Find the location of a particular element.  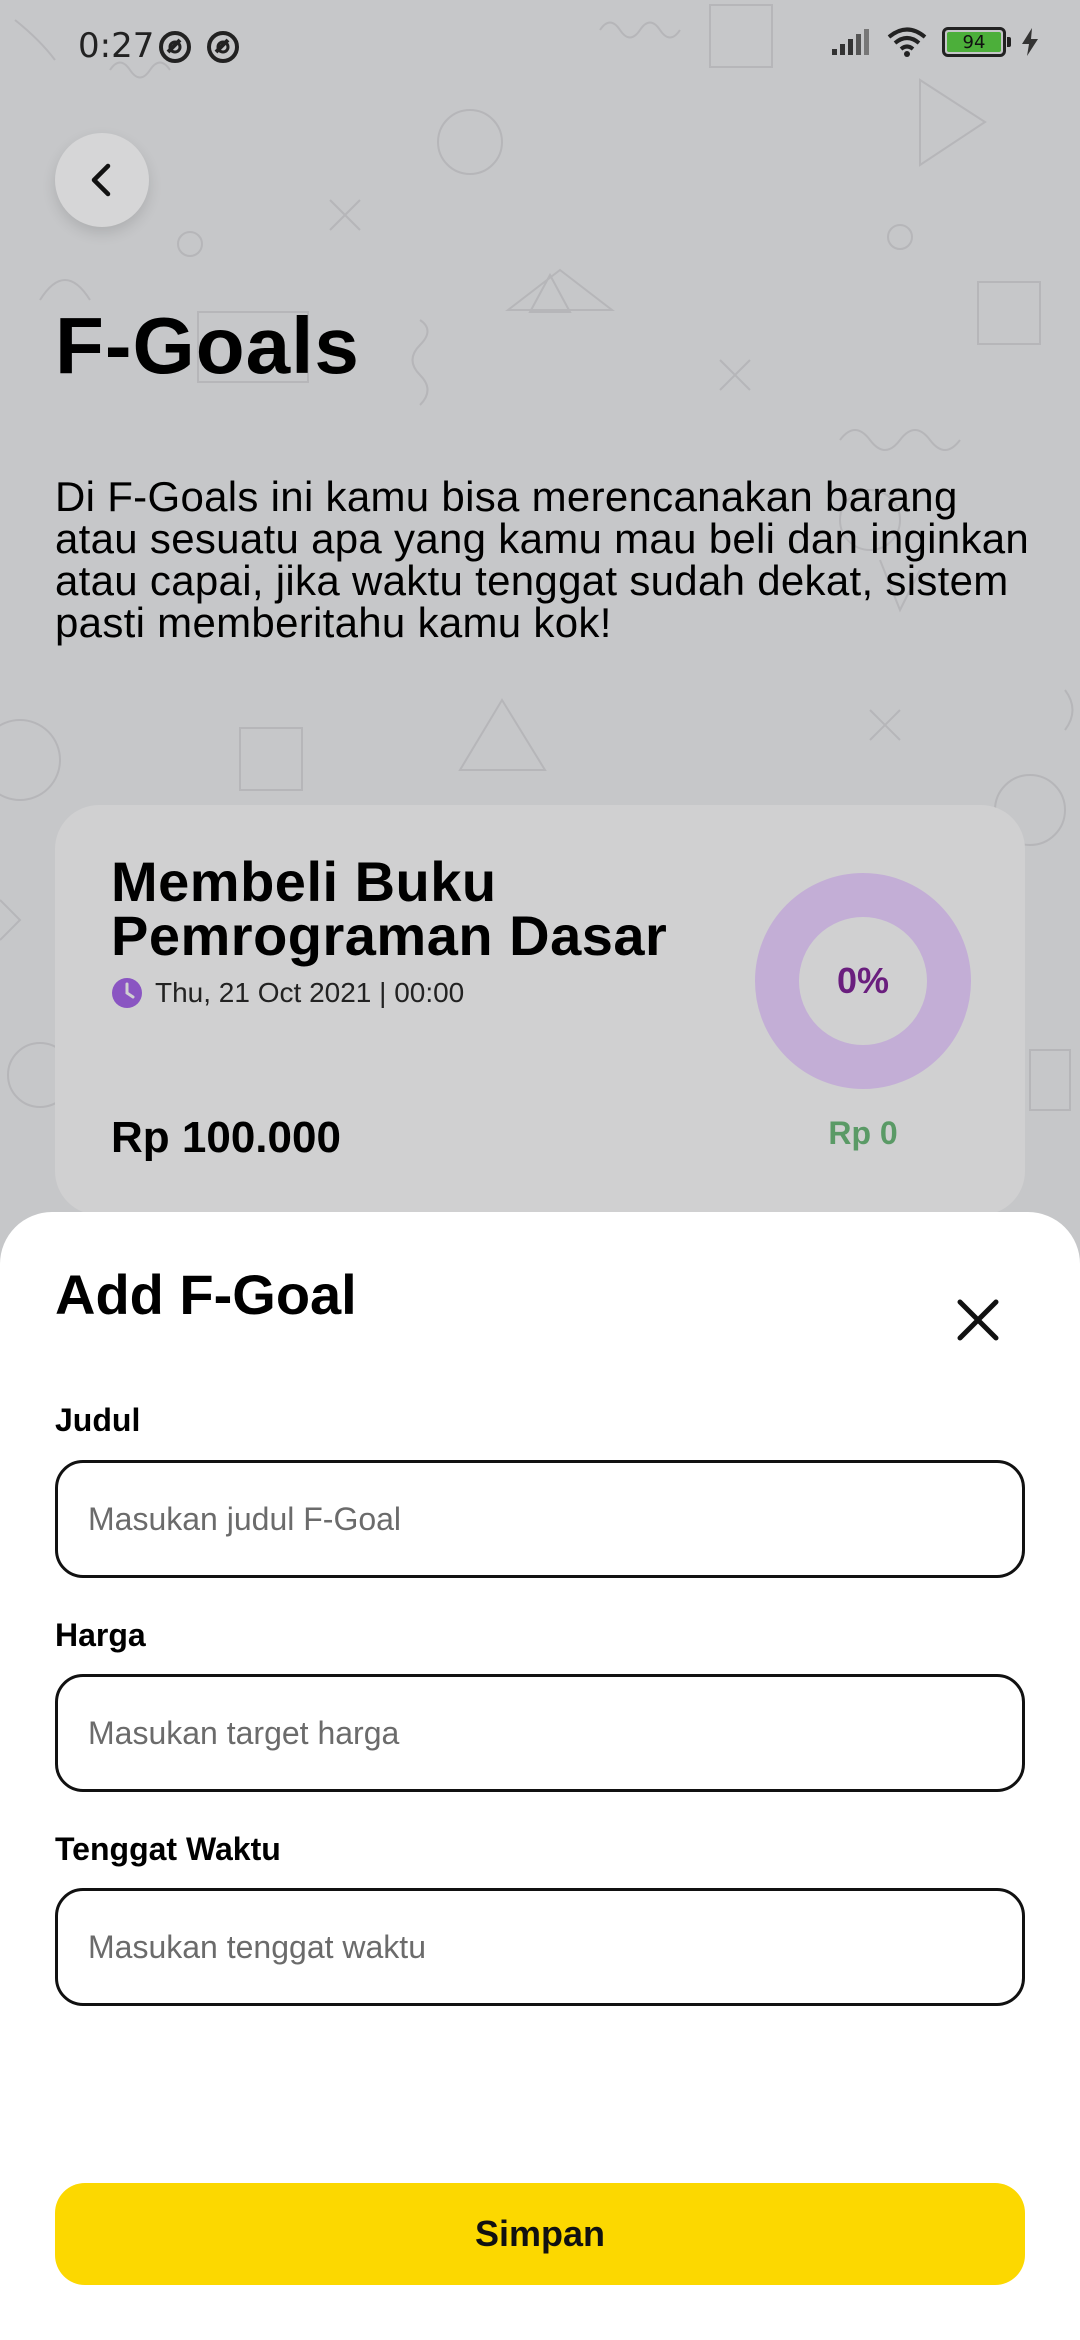

battery-level: 94 is located at coordinates (974, 42).